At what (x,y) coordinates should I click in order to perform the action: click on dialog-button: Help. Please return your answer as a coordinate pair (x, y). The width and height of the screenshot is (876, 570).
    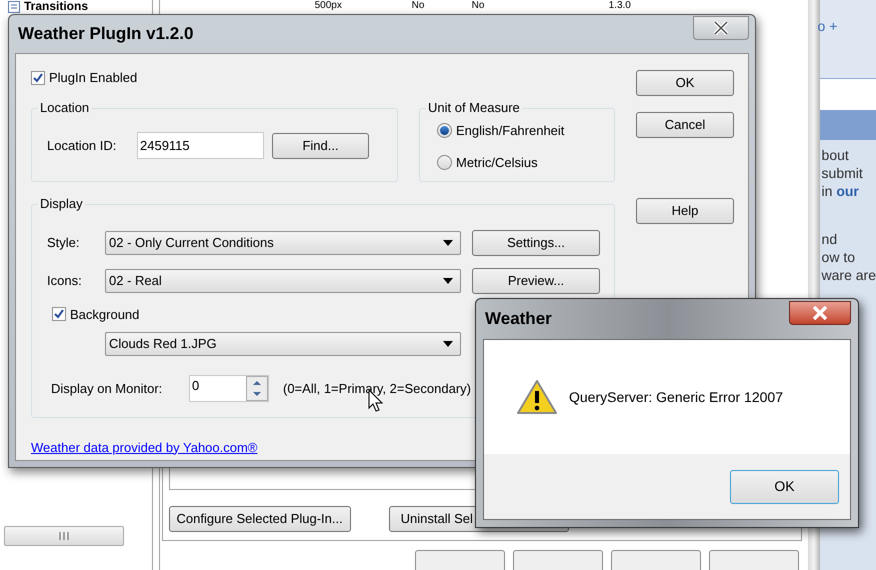
    Looking at the image, I should click on (685, 211).